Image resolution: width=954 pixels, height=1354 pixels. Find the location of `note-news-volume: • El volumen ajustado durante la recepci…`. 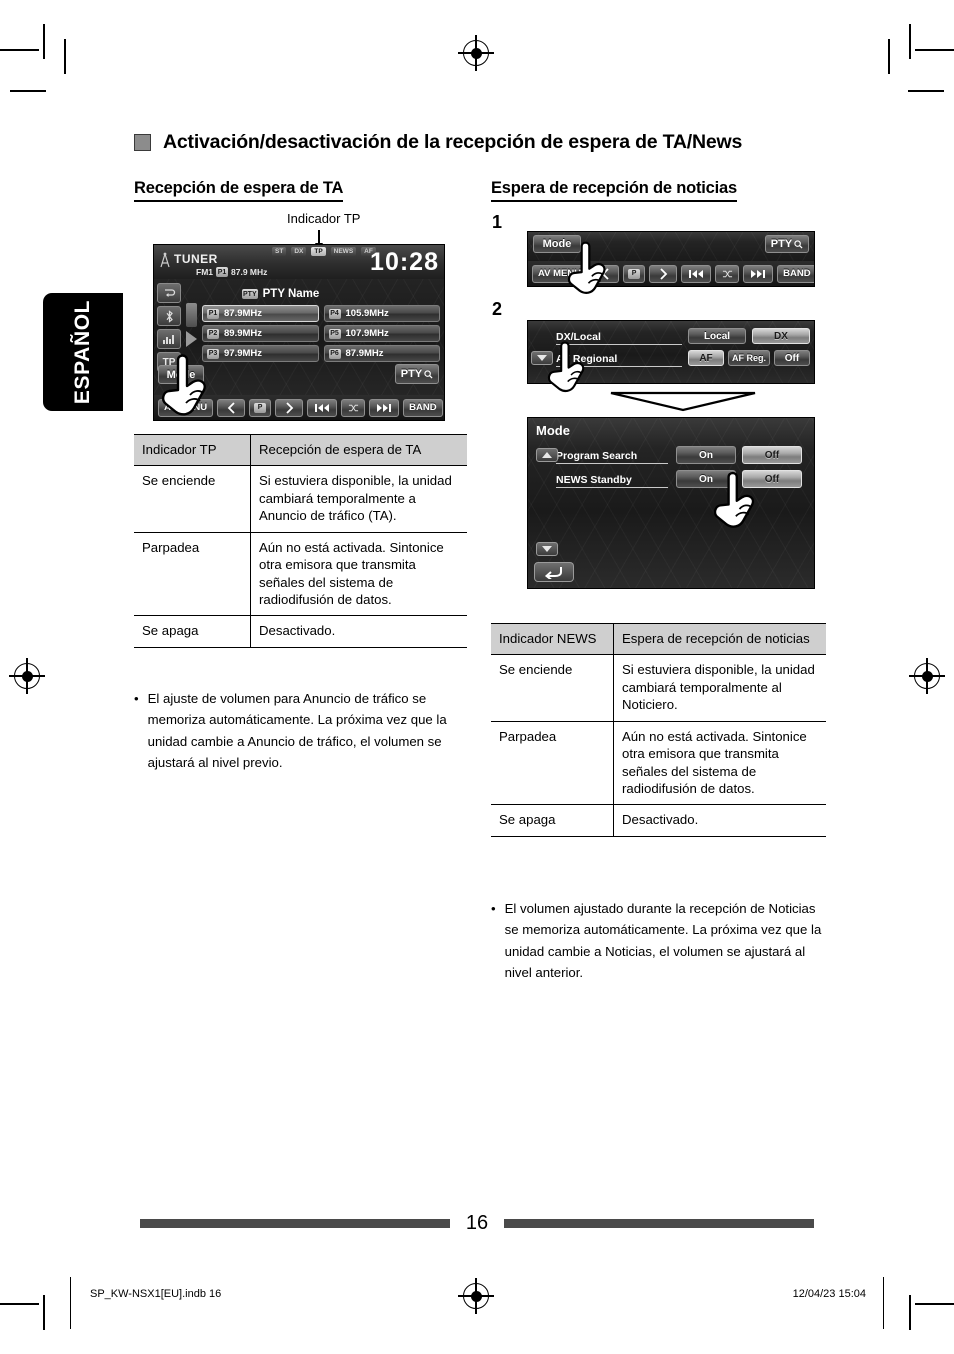

note-news-volume: • El volumen ajustado durante la recepci… is located at coordinates (662, 941).